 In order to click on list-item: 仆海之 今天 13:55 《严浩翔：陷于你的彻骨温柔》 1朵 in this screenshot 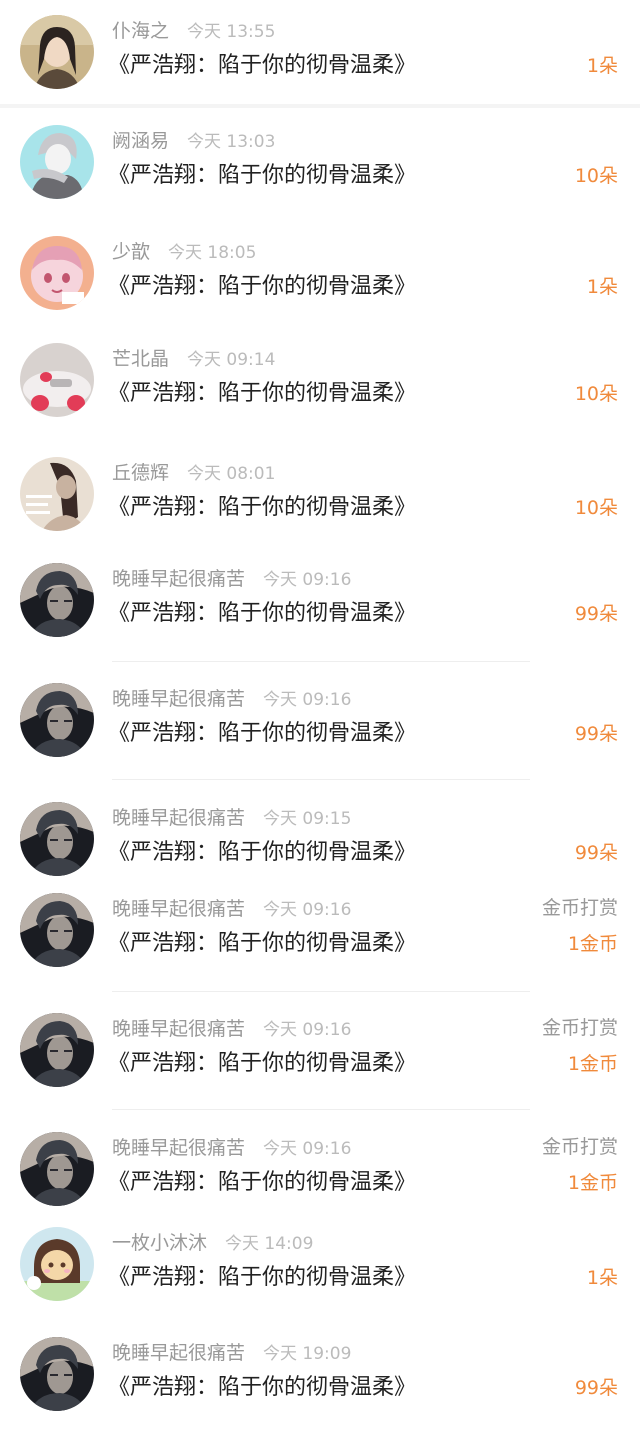, I will do `click(320, 52)`.